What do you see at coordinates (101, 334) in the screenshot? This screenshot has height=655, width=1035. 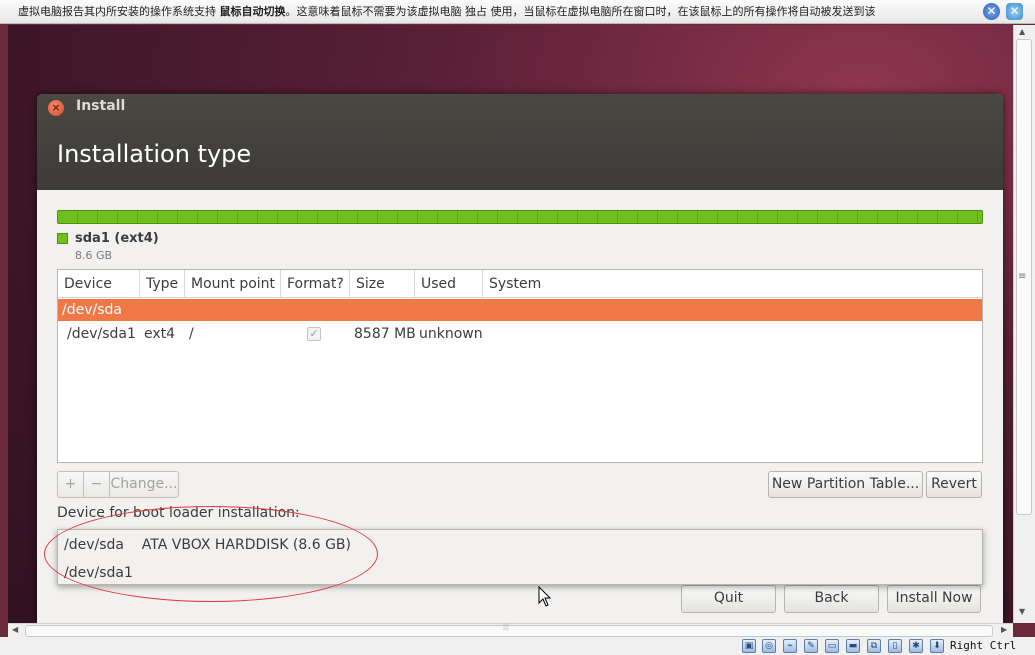 I see `cell-device: /dev/sda1` at bounding box center [101, 334].